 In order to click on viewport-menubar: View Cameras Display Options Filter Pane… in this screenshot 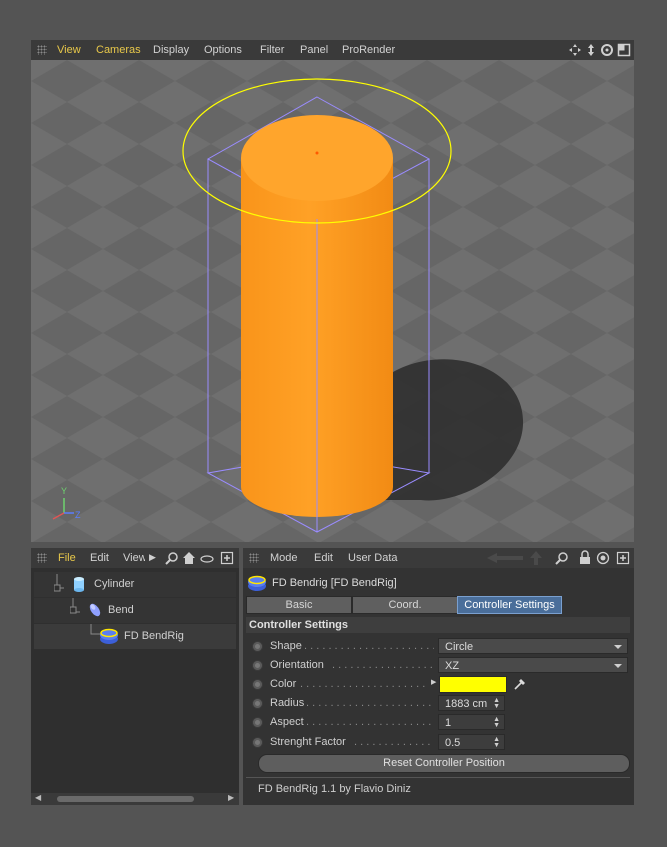, I will do `click(332, 50)`.